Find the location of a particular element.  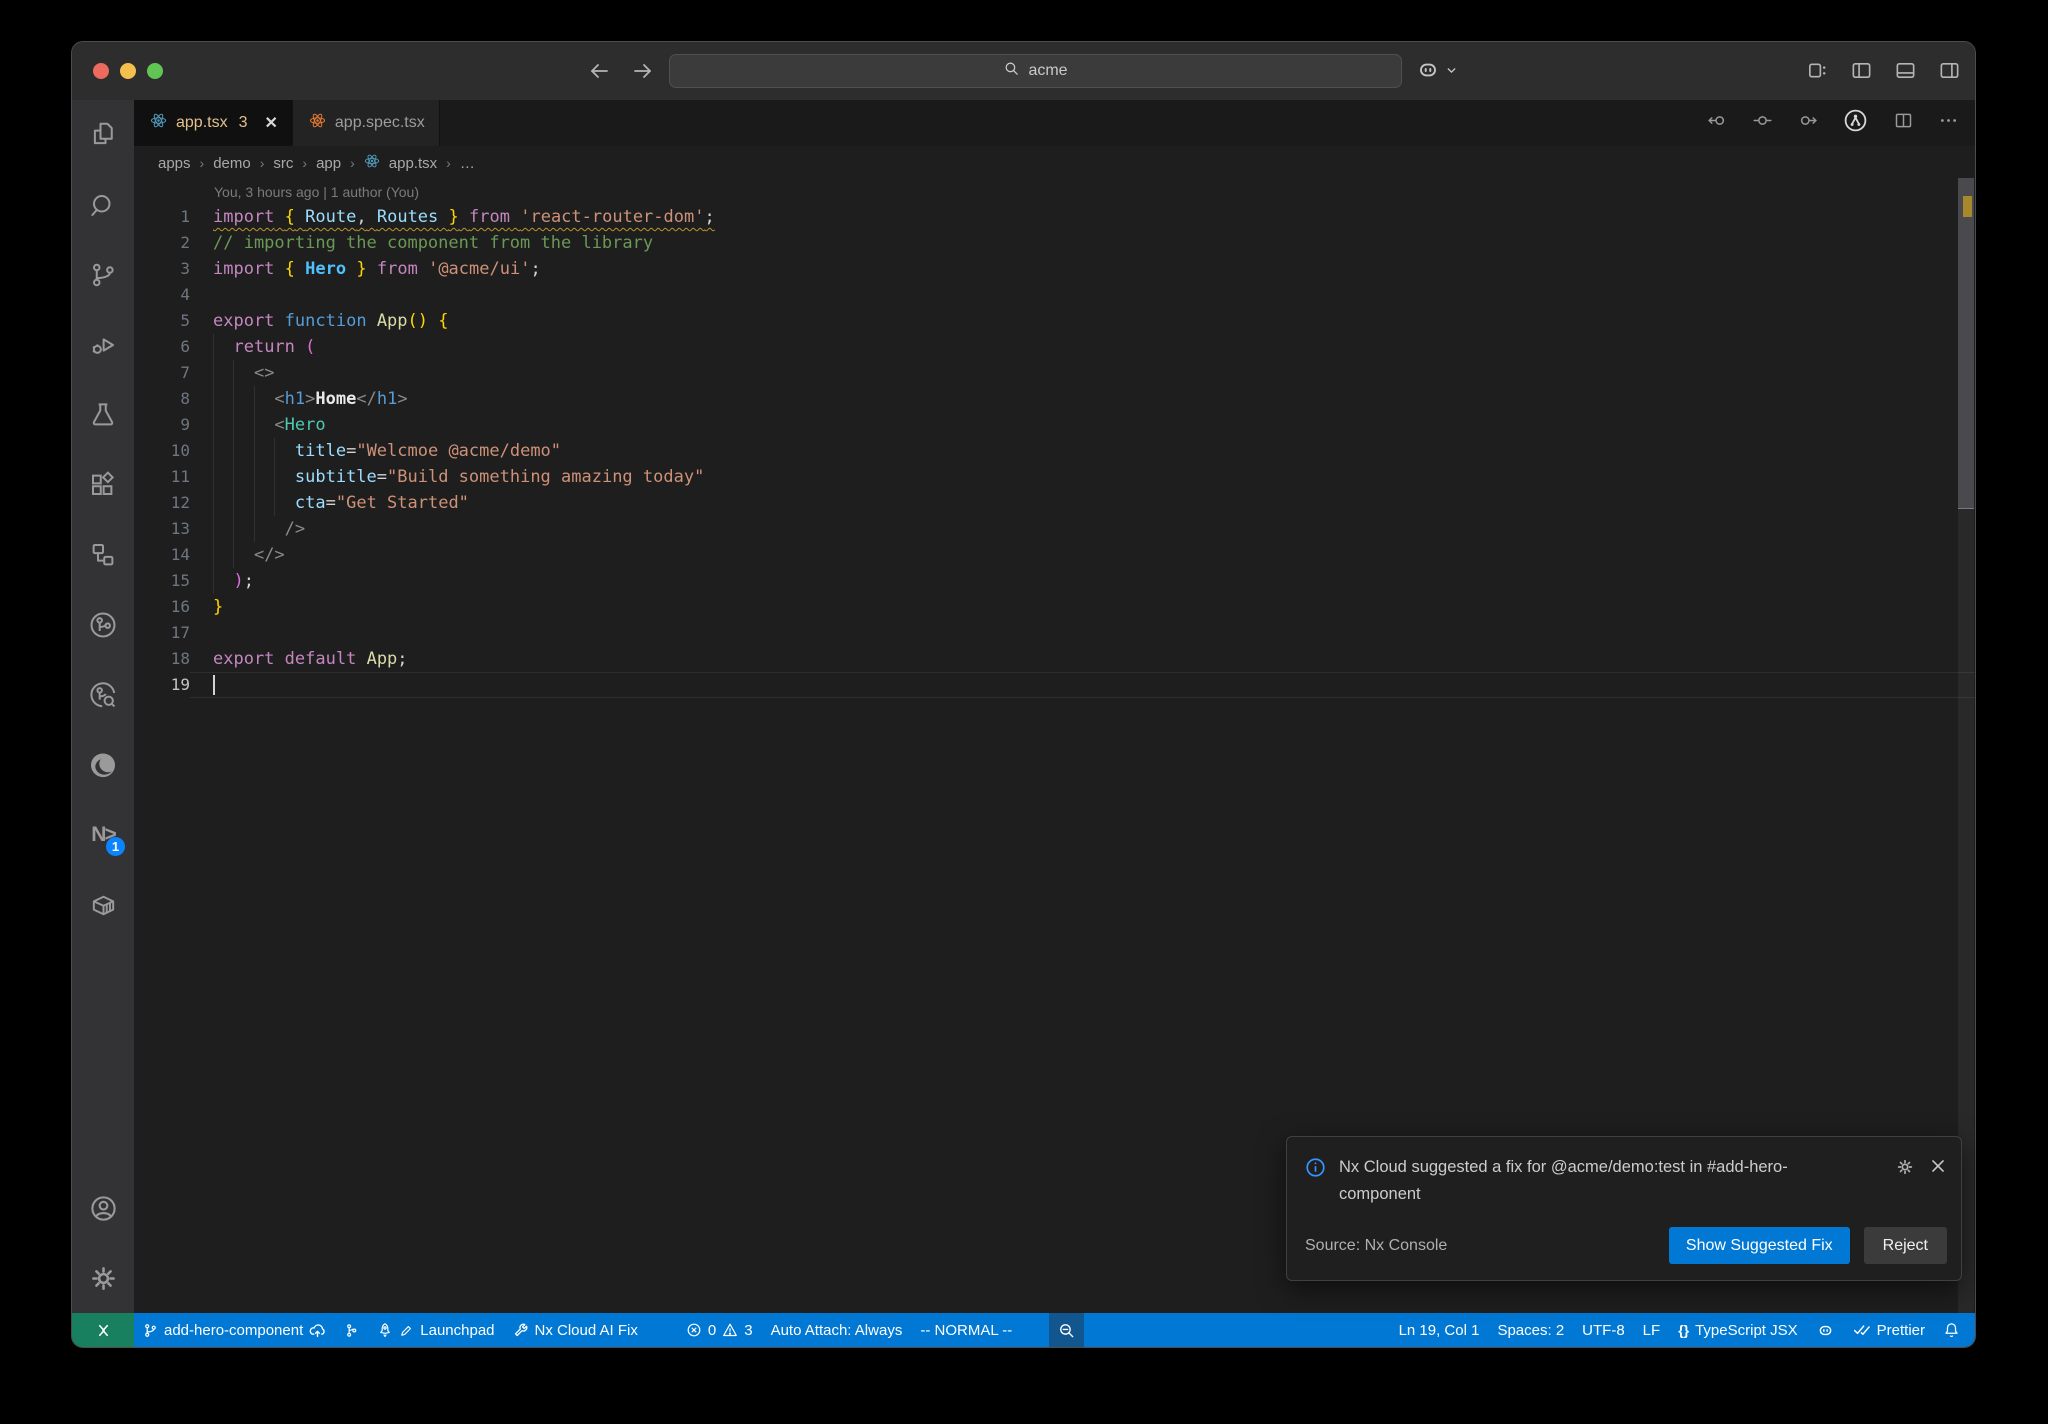

code-line: 6 return ( is located at coordinates (1054, 347).